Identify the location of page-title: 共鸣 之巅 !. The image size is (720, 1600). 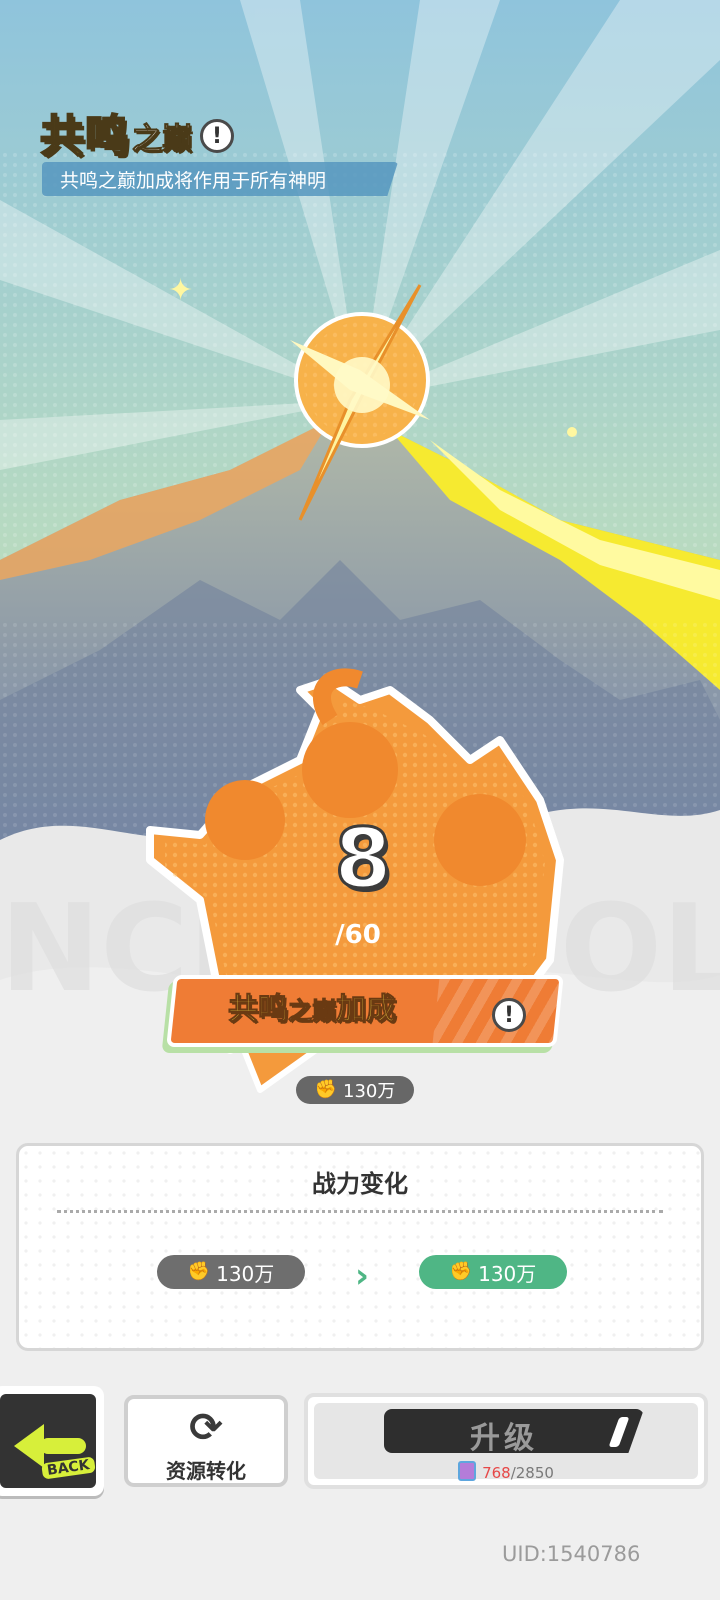
(136, 132).